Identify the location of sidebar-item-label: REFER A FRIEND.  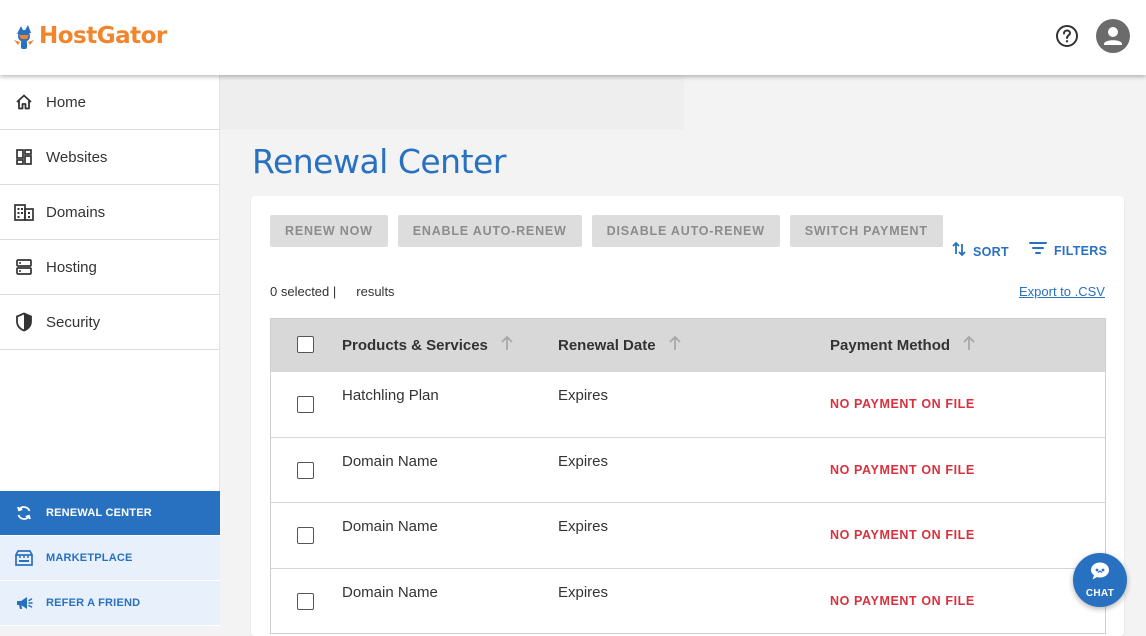
(93, 603).